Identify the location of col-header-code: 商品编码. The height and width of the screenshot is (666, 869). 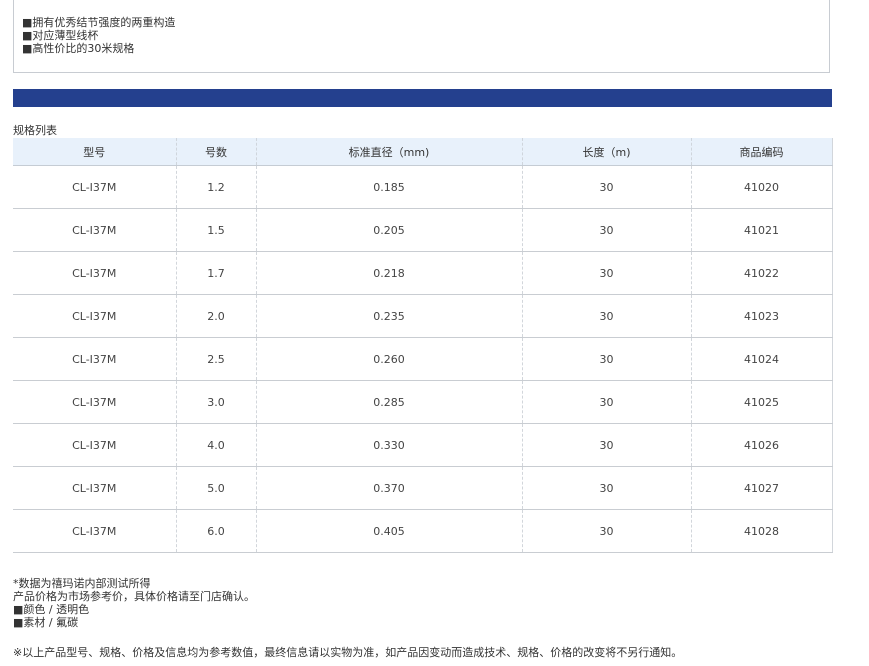
(761, 152).